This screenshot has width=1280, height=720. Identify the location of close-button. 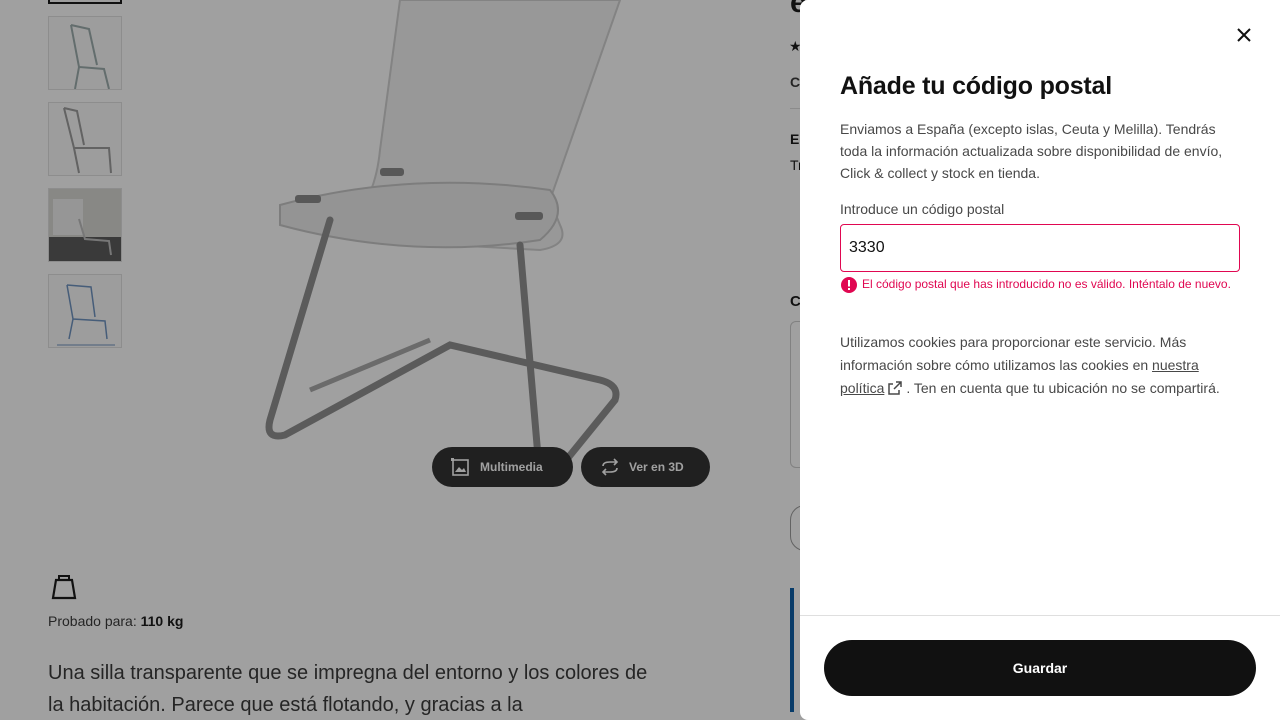
(1244, 36).